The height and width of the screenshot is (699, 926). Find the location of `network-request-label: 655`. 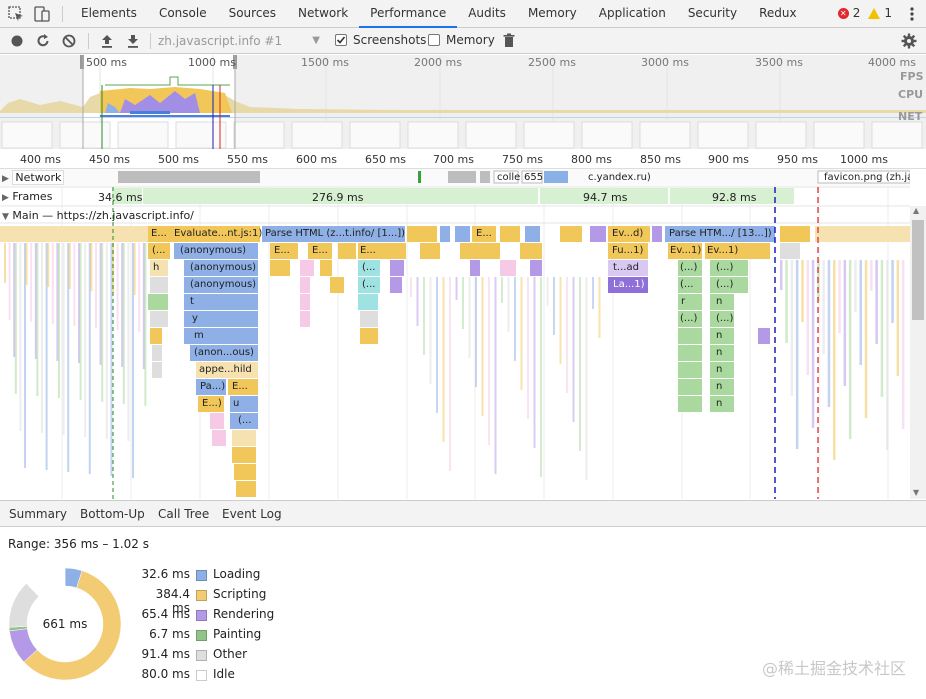

network-request-label: 655 is located at coordinates (533, 177).